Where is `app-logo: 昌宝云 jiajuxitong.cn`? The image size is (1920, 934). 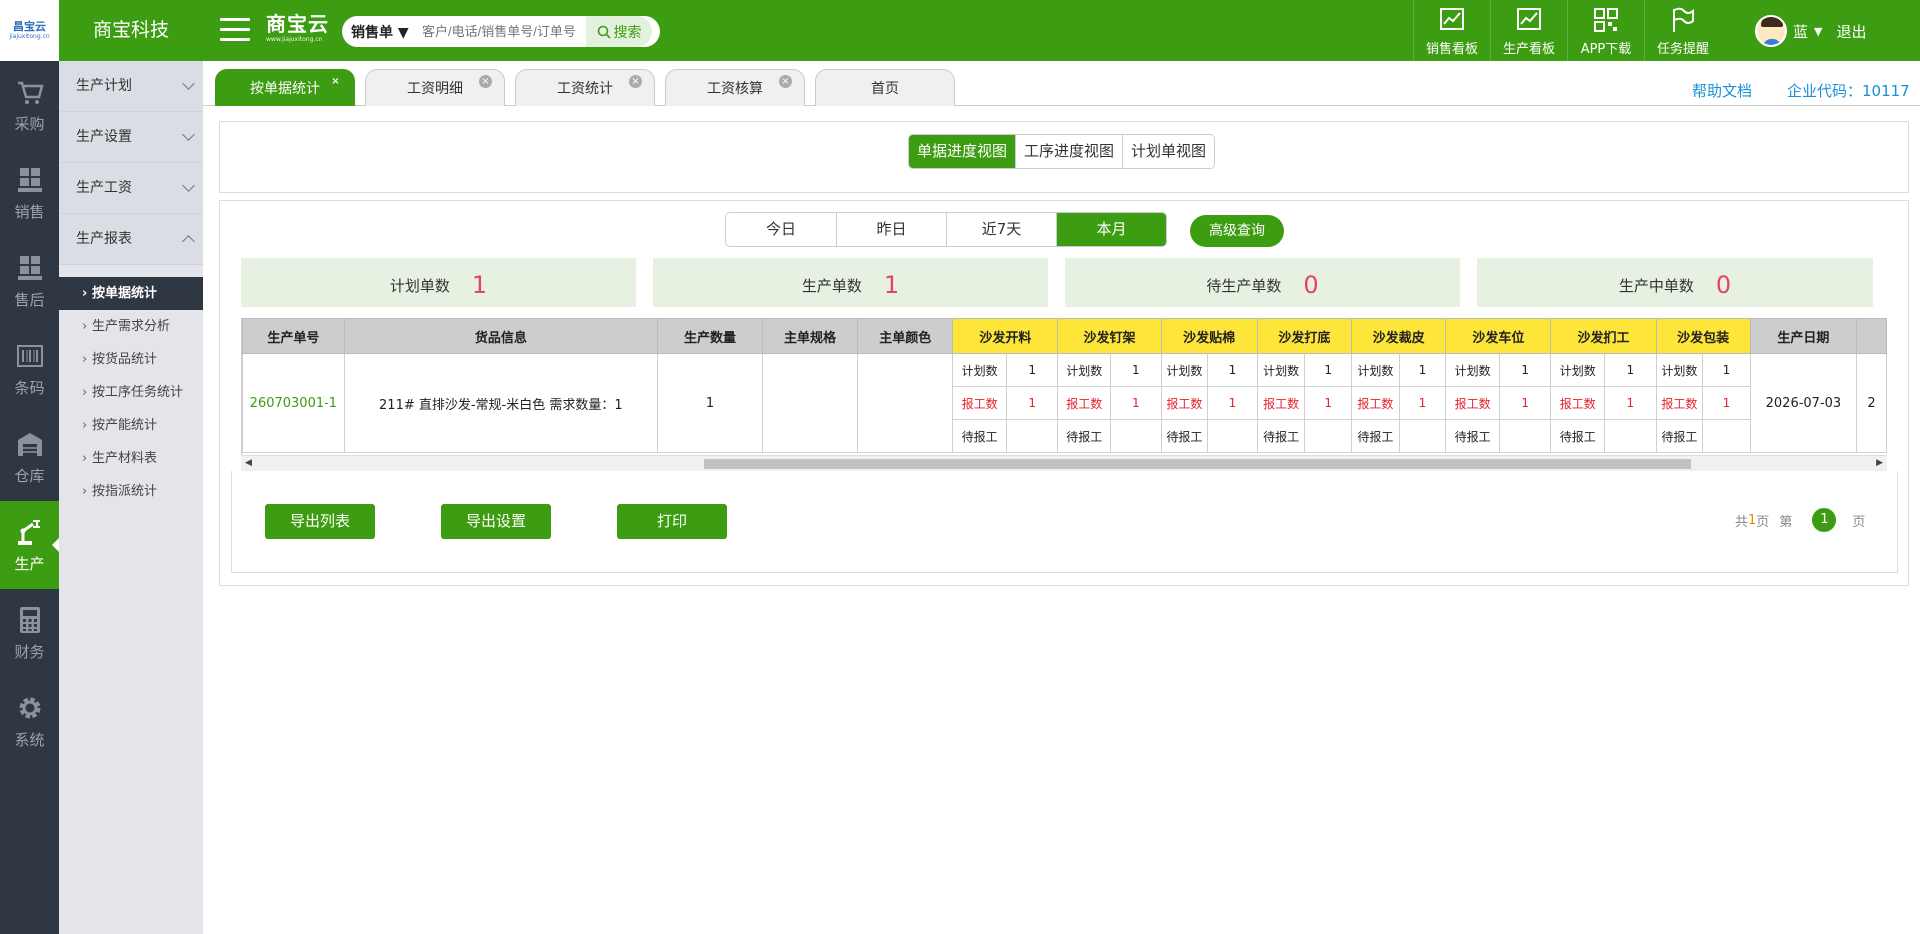 app-logo: 昌宝云 jiajuxitong.cn is located at coordinates (29, 30).